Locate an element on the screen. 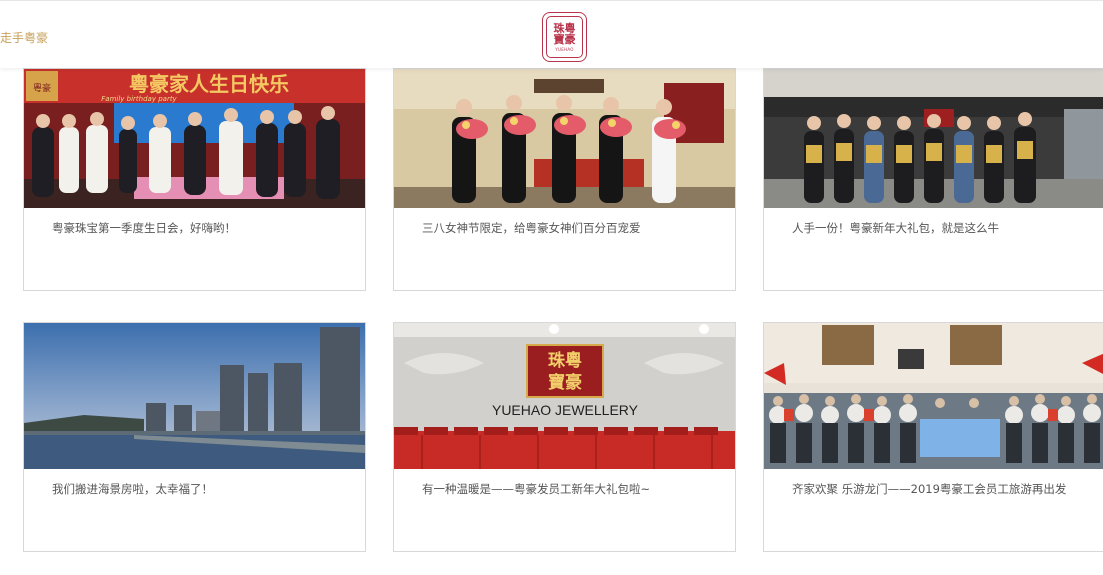 The image size is (1103, 575). photo-sign-line1: 珠粵 is located at coordinates (565, 360).